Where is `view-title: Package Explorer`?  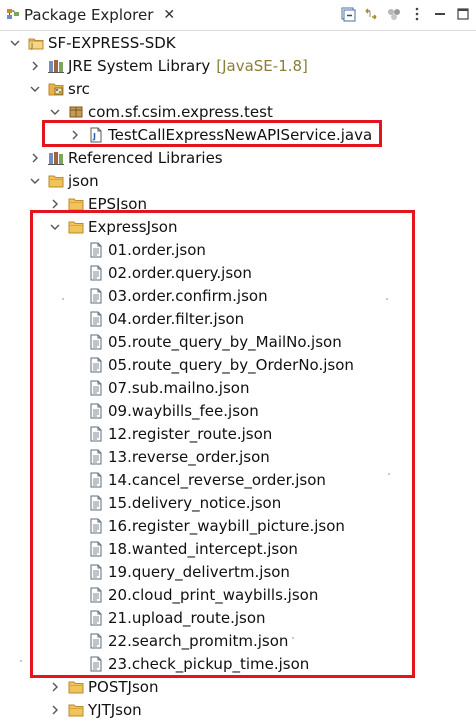 view-title: Package Explorer is located at coordinates (89, 15).